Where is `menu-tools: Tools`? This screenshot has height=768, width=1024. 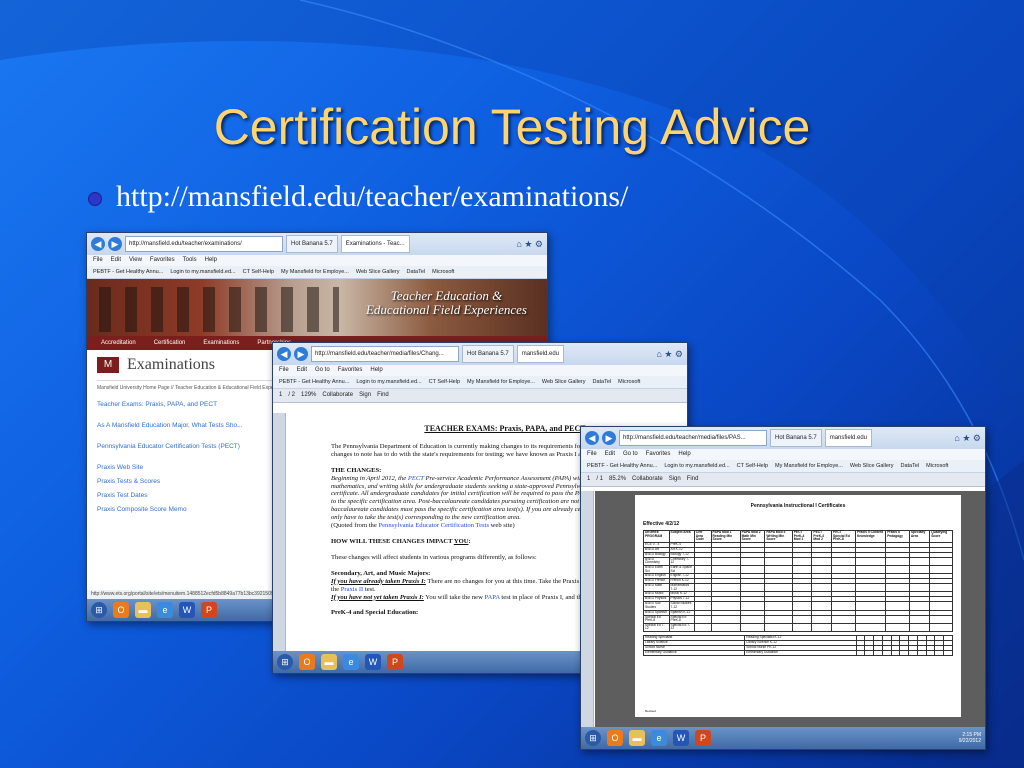 menu-tools: Tools is located at coordinates (190, 260).